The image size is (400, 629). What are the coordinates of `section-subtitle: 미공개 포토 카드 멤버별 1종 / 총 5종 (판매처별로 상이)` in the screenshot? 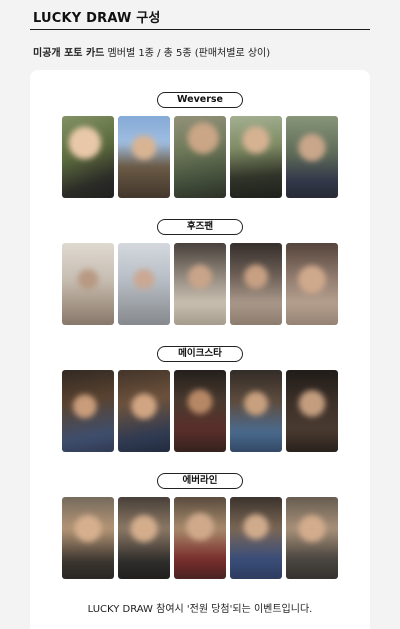 It's located at (151, 51).